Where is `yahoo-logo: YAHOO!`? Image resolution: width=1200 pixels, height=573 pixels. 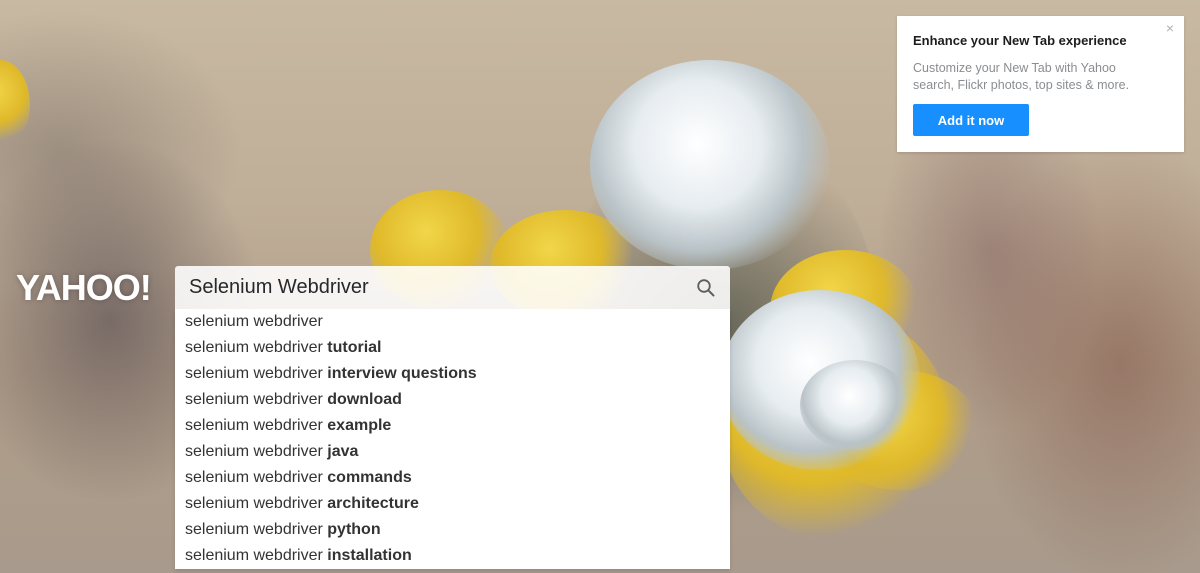 yahoo-logo: YAHOO! is located at coordinates (84, 288).